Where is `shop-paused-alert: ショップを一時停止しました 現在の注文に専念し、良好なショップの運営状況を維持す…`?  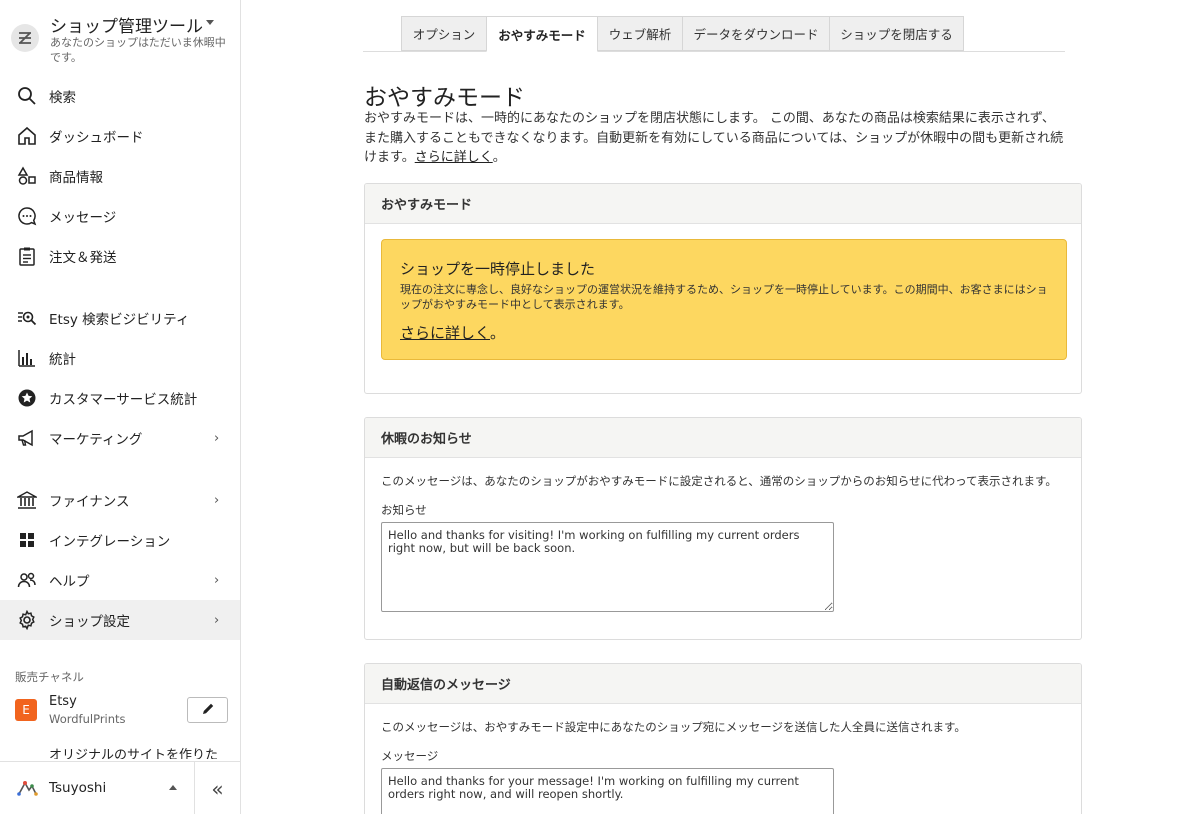
shop-paused-alert: ショップを一時停止しました 現在の注文に専念し、良好なショップの運営状況を維持す… is located at coordinates (724, 299).